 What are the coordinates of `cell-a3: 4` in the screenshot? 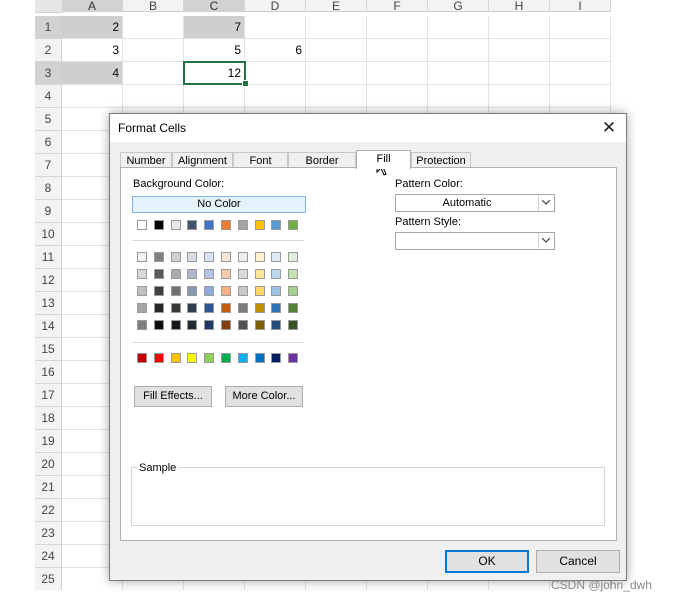 It's located at (92, 73).